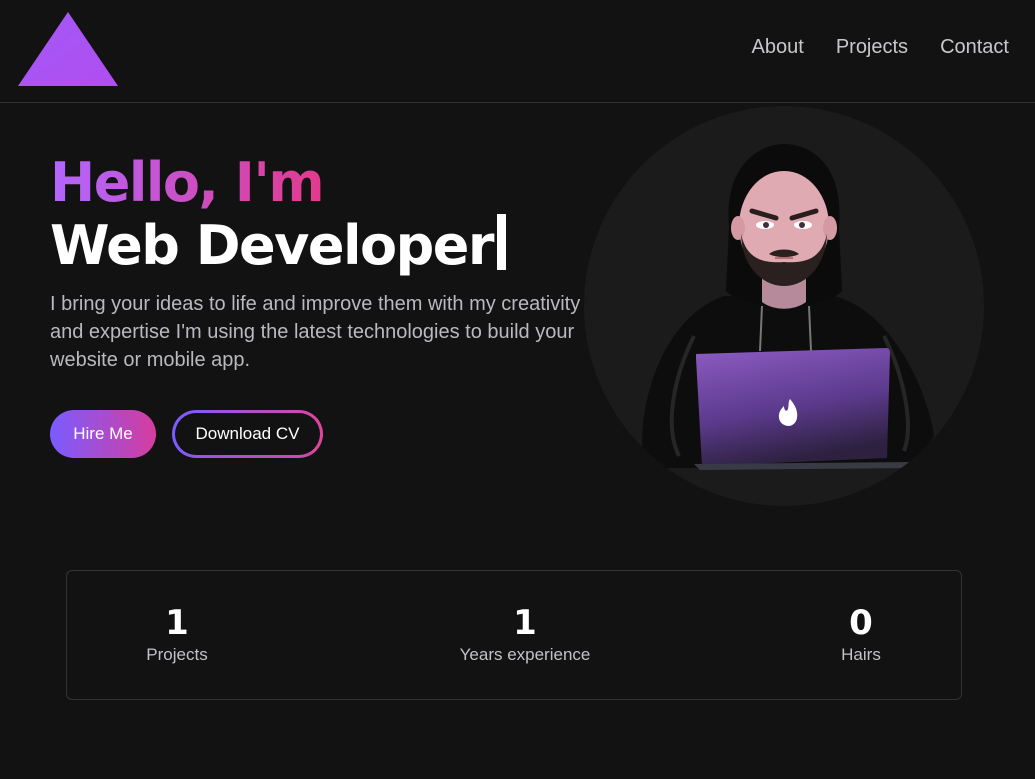 This screenshot has height=779, width=1035. I want to click on stat-value: 0, so click(861, 623).